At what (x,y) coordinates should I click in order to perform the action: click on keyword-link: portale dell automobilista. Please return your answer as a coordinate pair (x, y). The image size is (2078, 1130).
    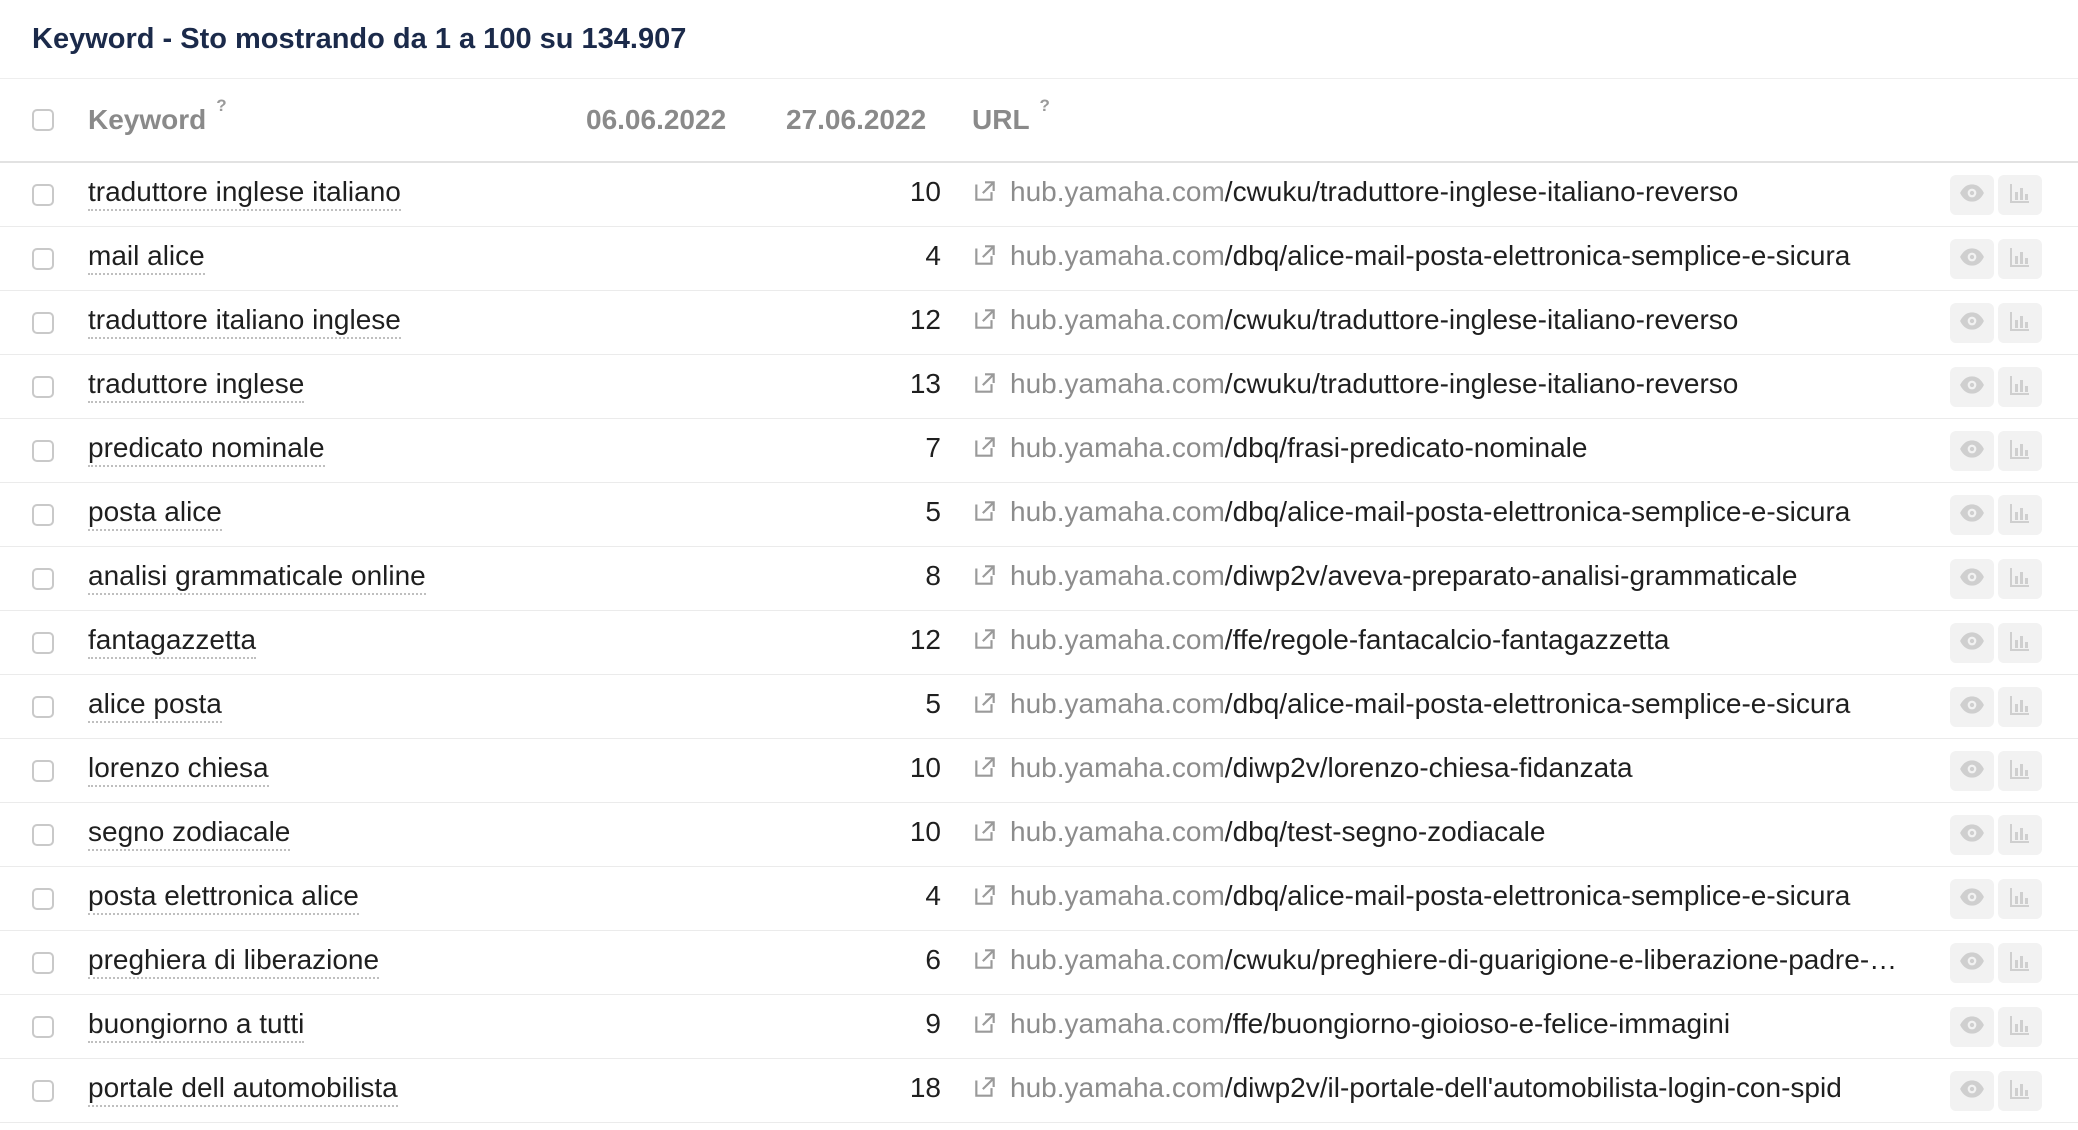
    Looking at the image, I should click on (243, 1089).